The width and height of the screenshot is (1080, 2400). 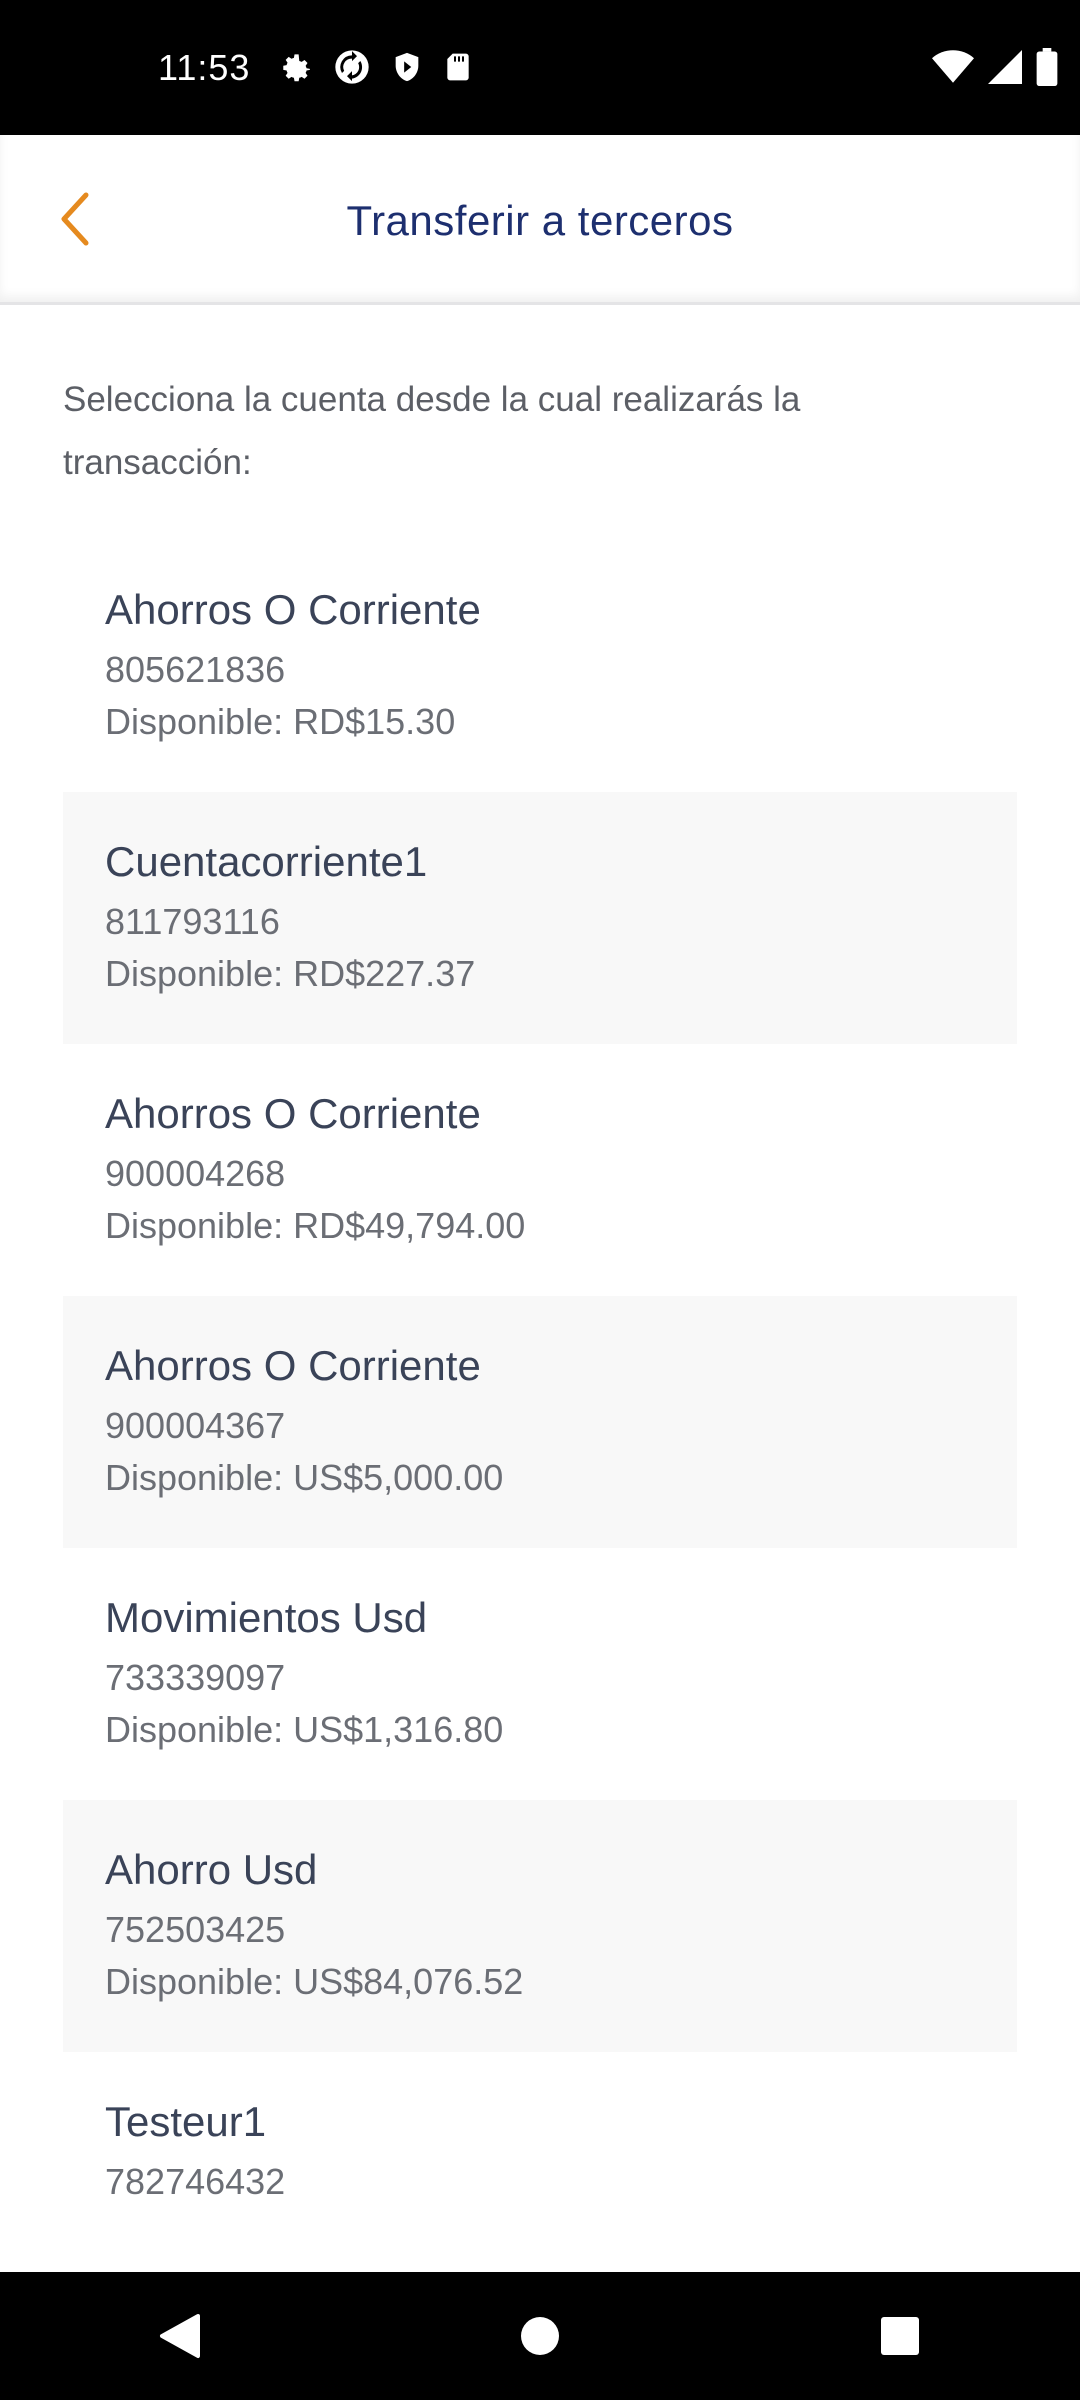 I want to click on system-nav-bar, so click(x=540, y=2336).